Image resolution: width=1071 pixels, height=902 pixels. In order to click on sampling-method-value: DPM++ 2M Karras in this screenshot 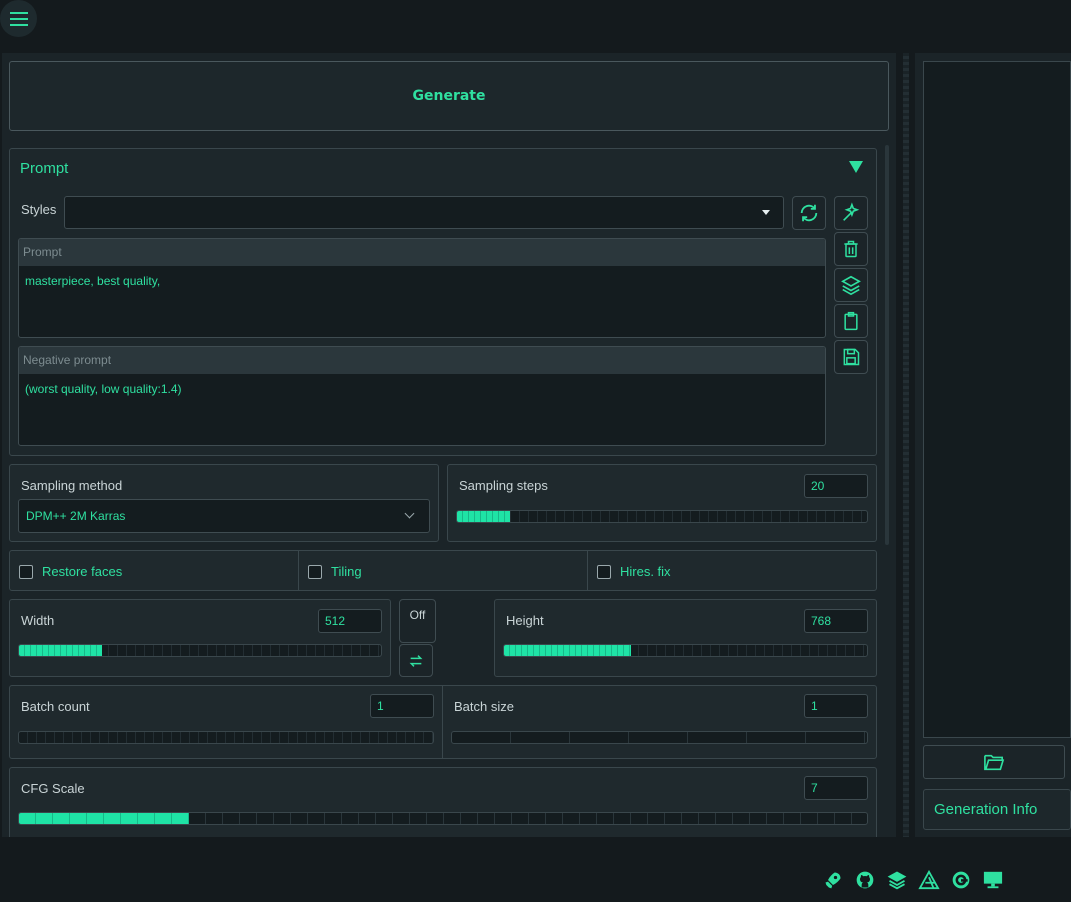, I will do `click(76, 516)`.